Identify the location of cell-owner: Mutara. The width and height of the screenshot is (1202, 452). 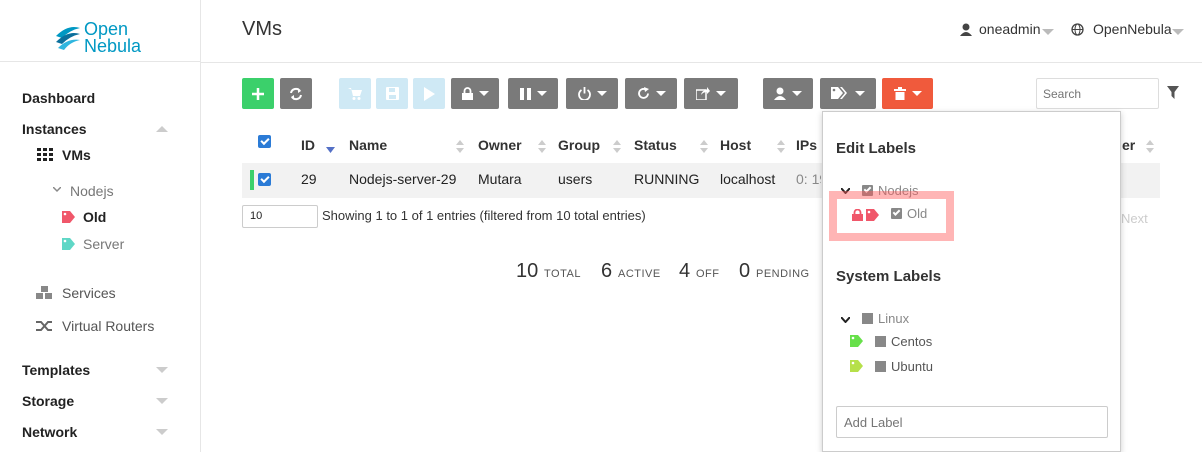
(500, 179).